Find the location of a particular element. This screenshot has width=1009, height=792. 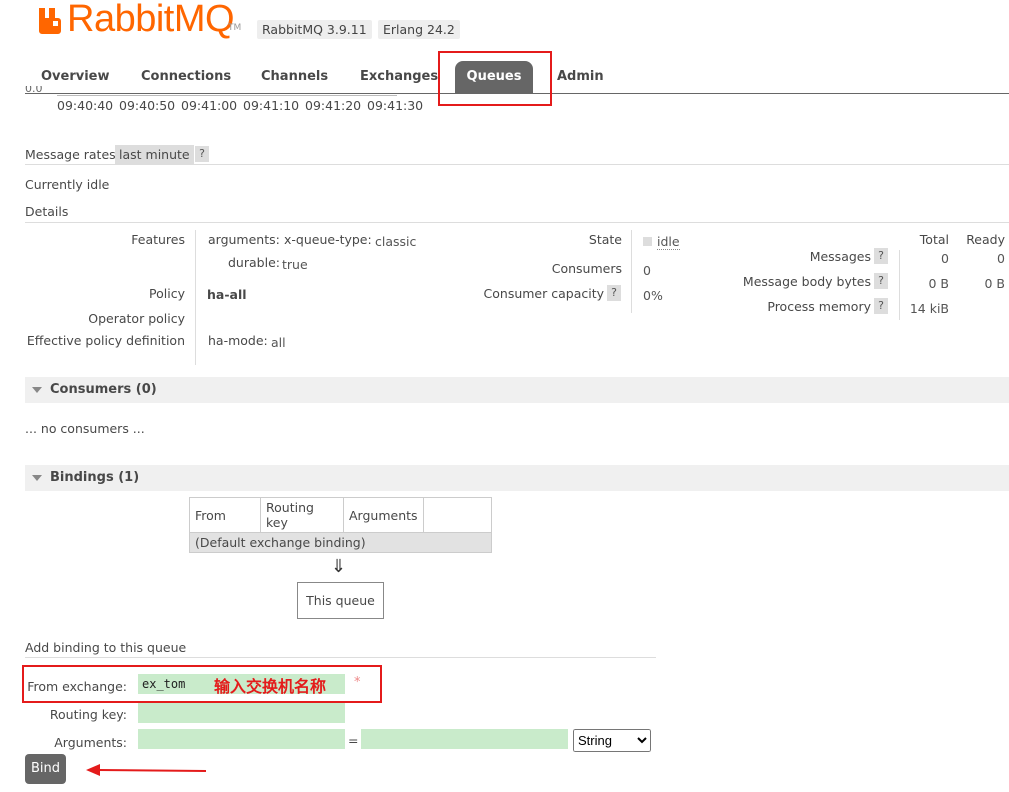

rabbitmq-version-badge: RabbitMQ 3.9.11 is located at coordinates (314, 29).